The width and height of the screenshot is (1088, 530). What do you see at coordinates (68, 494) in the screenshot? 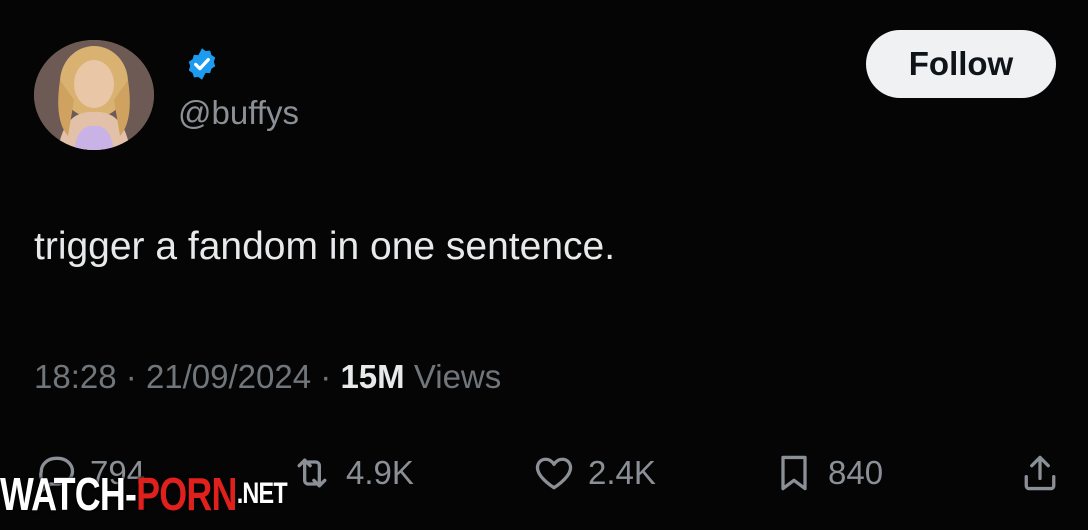
I see `watermark-part-1: WATCH-` at bounding box center [68, 494].